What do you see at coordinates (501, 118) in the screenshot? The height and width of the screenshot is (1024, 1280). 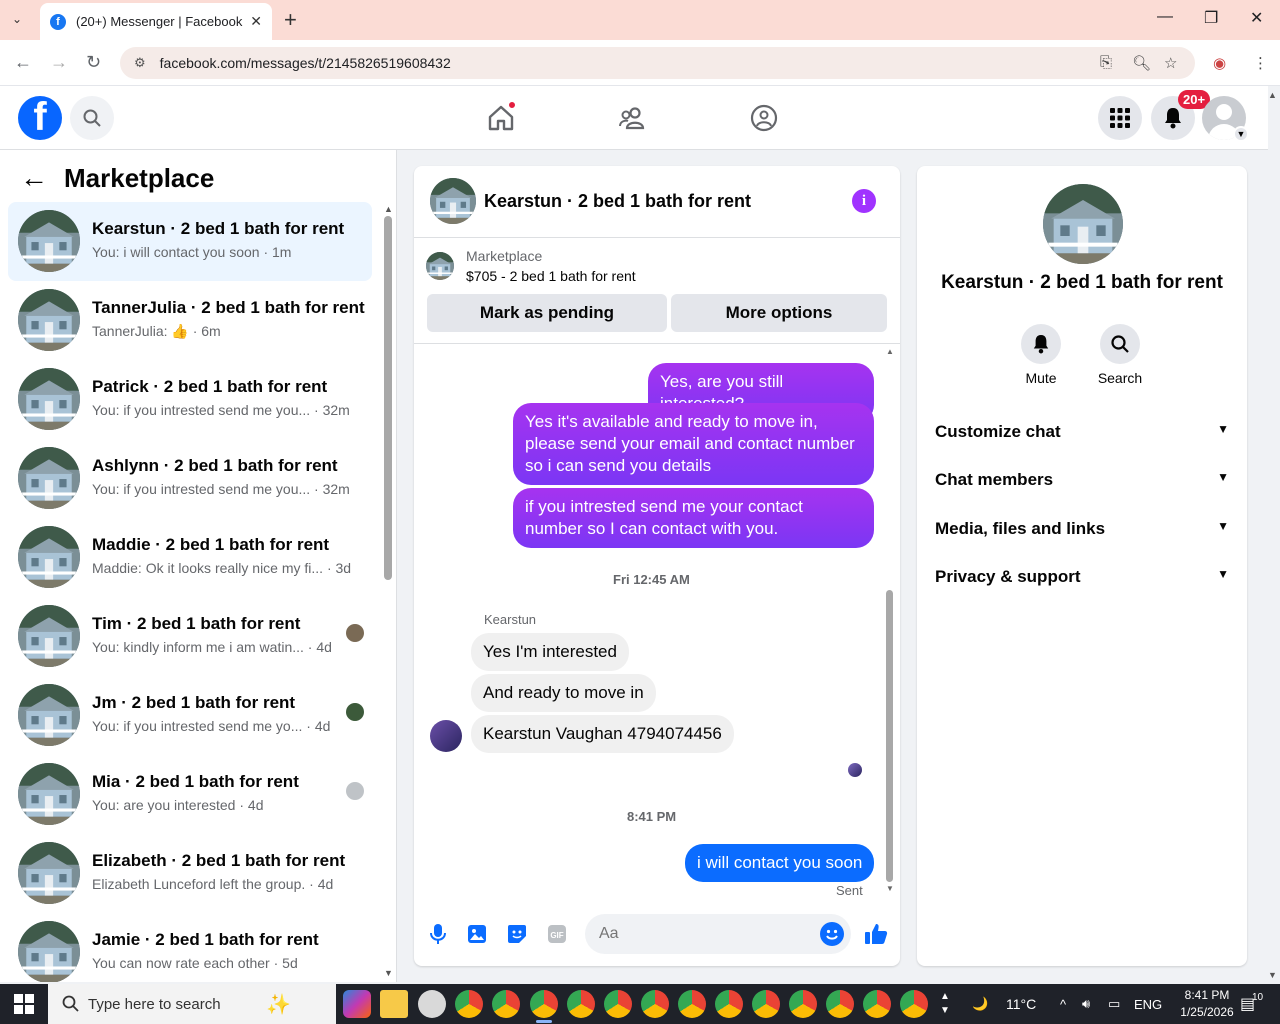 I see `home-icon` at bounding box center [501, 118].